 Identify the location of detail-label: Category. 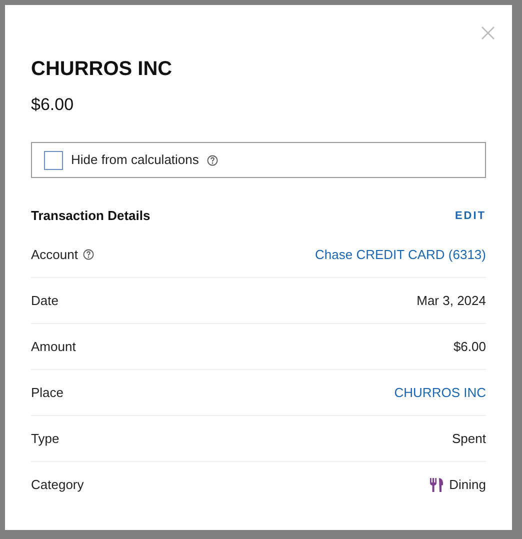
(57, 485).